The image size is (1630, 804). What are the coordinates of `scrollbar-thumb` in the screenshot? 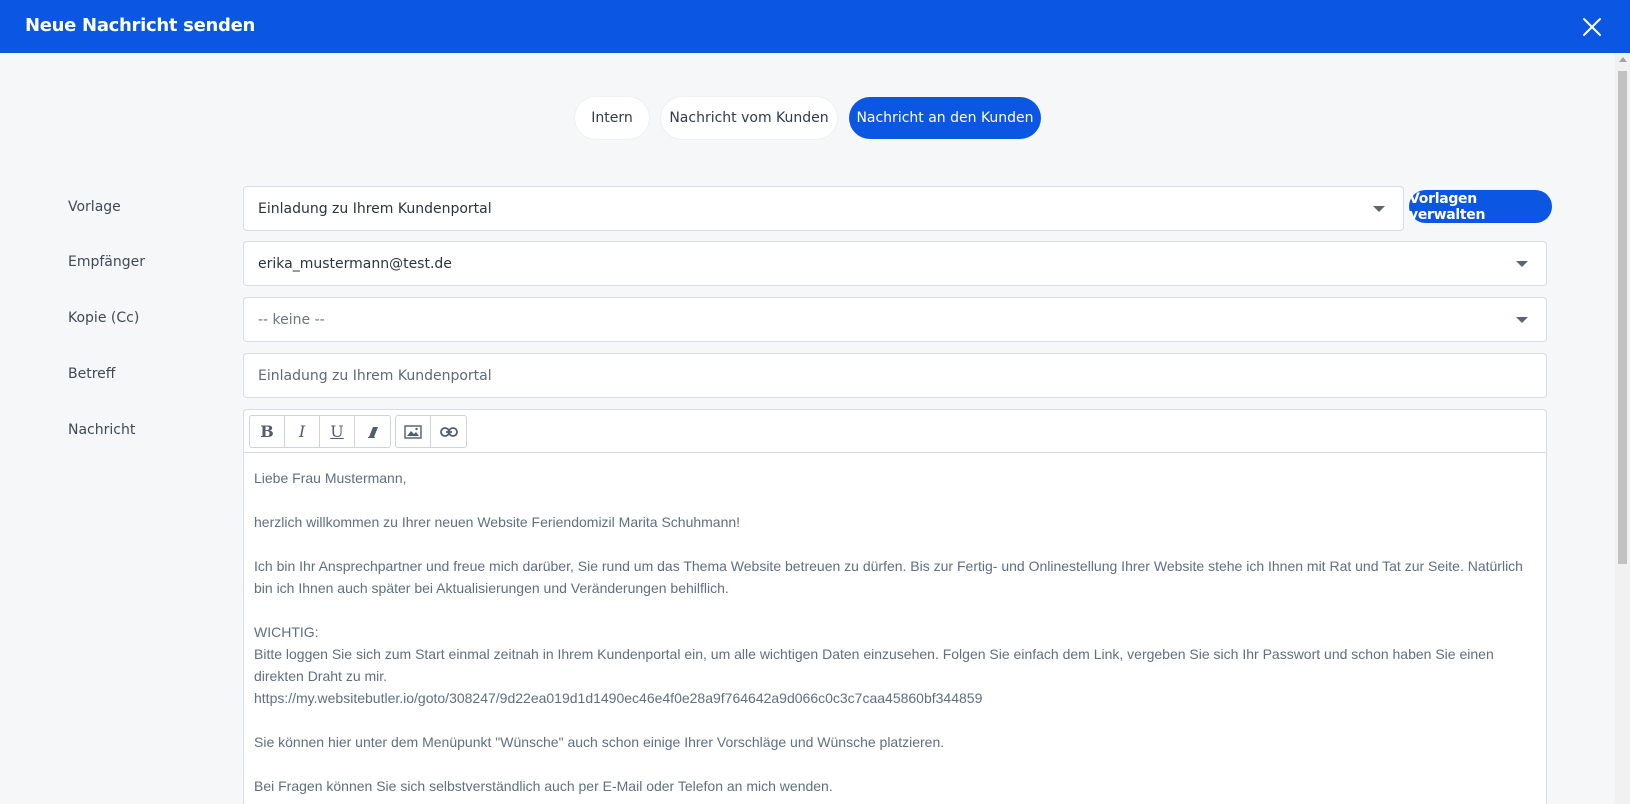 It's located at (1622, 317).